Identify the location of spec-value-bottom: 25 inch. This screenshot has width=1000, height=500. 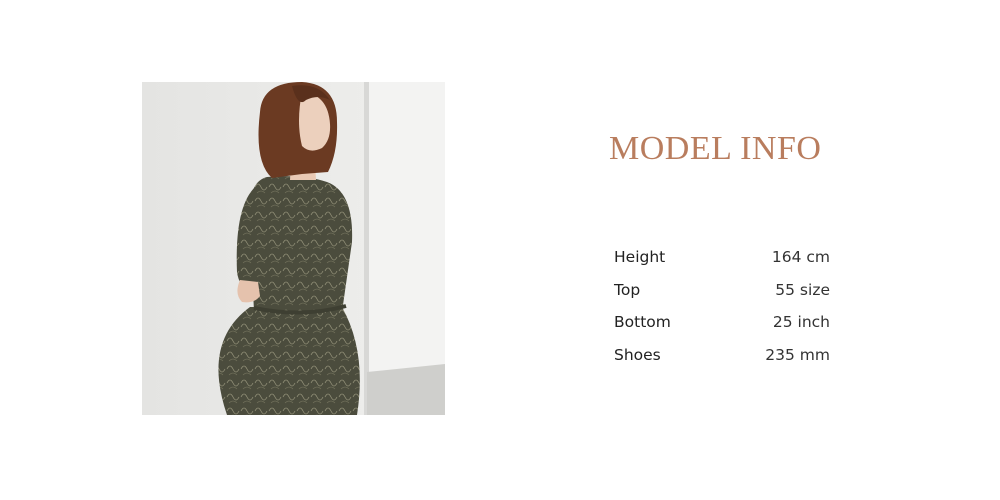
(801, 322).